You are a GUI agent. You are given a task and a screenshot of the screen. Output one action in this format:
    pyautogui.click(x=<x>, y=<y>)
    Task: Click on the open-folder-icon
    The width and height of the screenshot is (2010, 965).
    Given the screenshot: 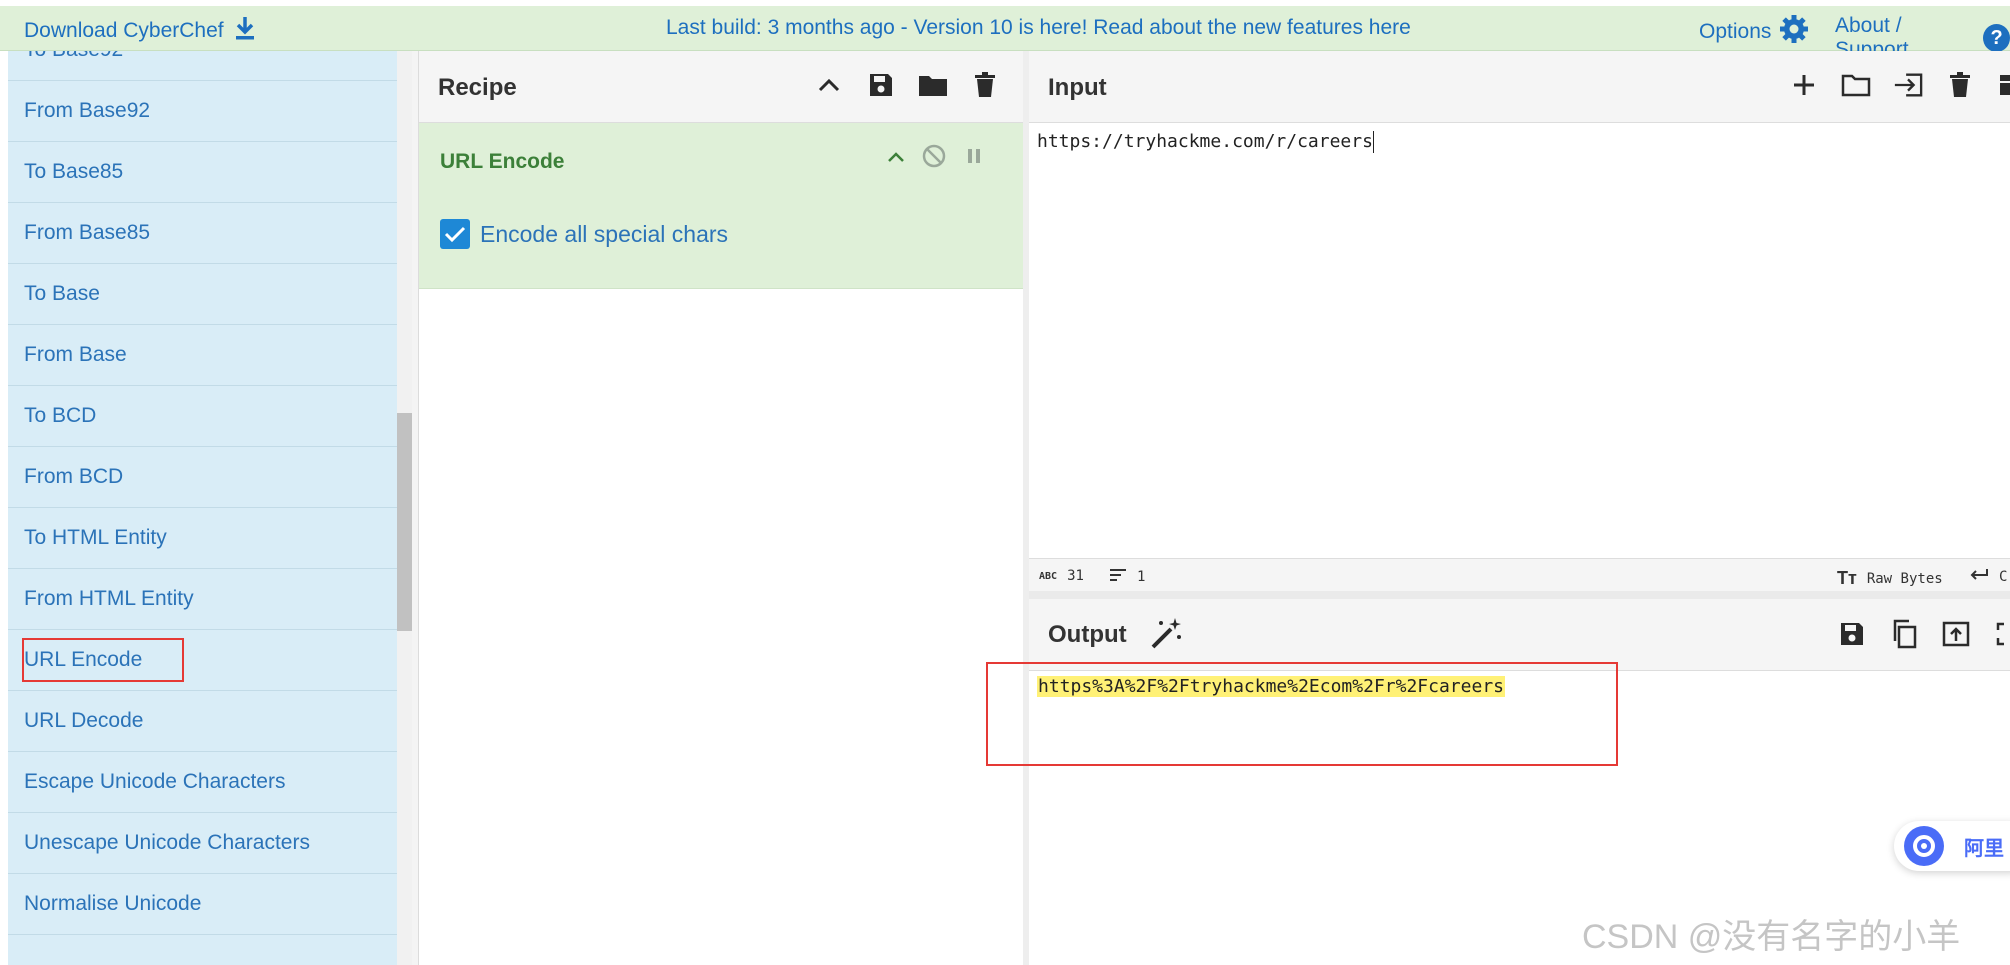 What is the action you would take?
    pyautogui.click(x=1856, y=85)
    